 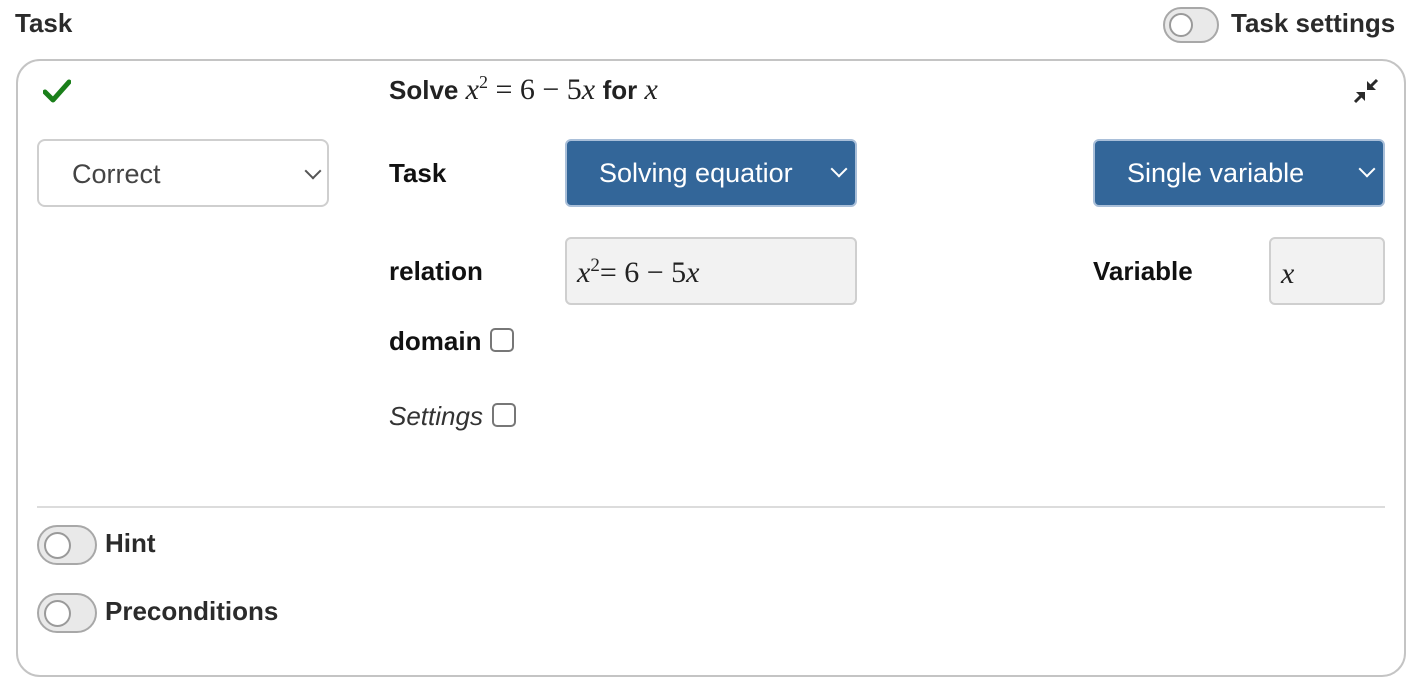 What do you see at coordinates (192, 611) in the screenshot?
I see `preconditions-label: Preconditions` at bounding box center [192, 611].